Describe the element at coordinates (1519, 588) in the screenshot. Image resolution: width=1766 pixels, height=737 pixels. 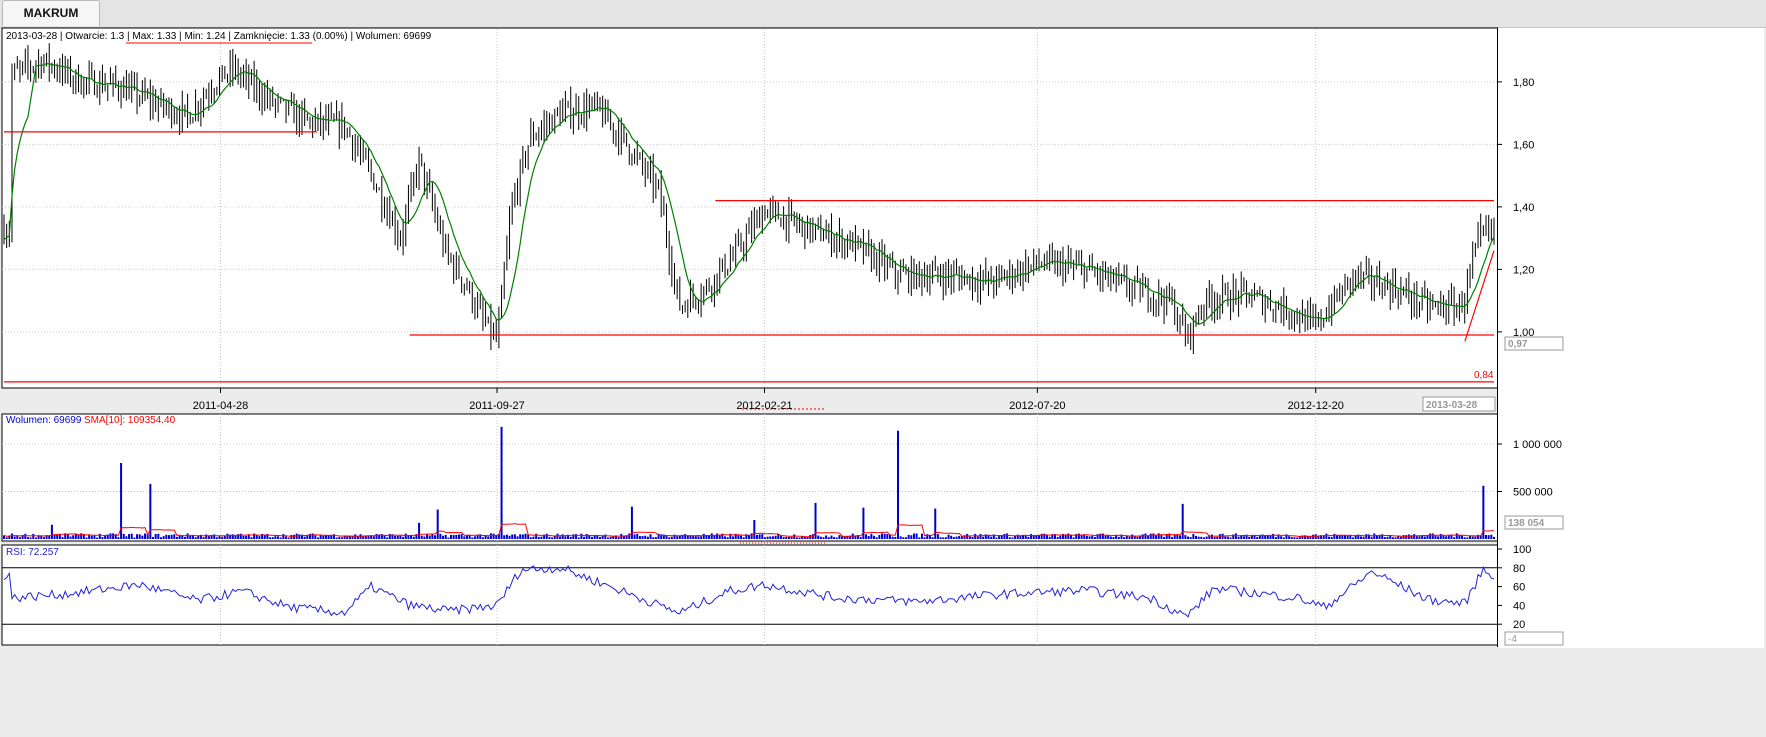
I see `rsi-tick-label: 60` at that location.